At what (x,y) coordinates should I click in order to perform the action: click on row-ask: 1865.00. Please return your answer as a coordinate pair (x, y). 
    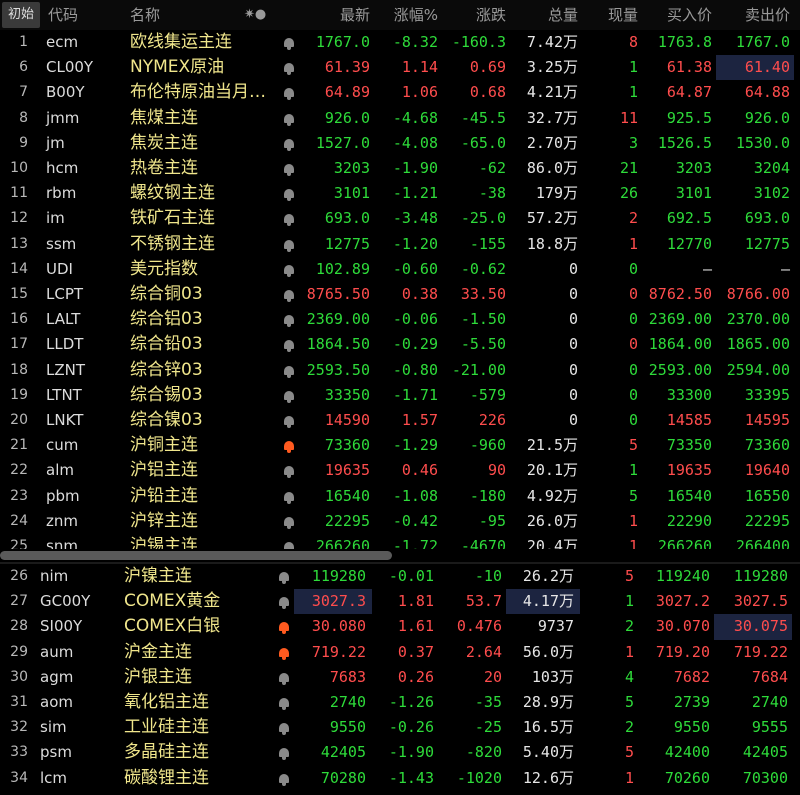
    Looking at the image, I should click on (758, 344).